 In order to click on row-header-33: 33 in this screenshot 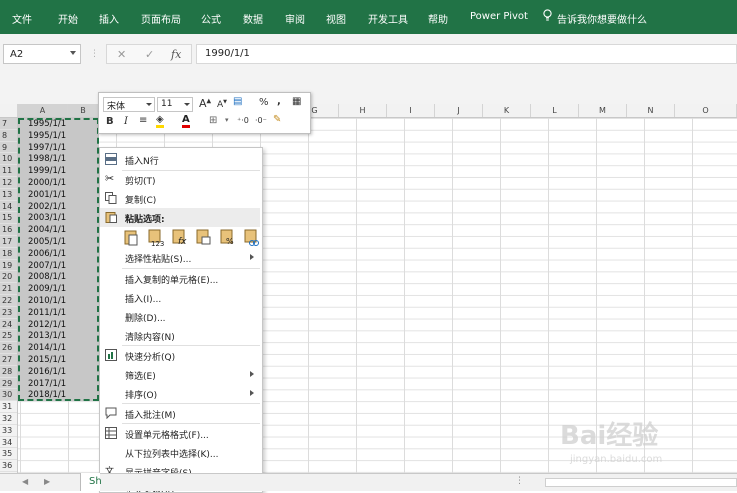, I will do `click(8, 431)`.